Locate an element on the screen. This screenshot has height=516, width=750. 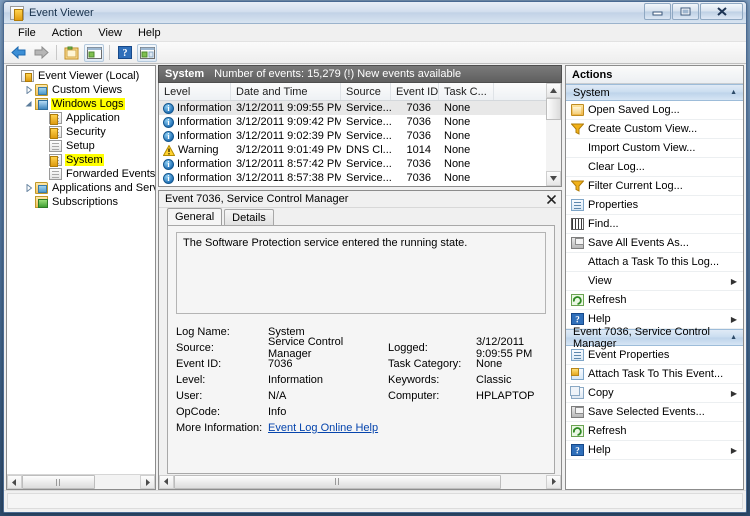
back-icon is located at coordinates (19, 53).